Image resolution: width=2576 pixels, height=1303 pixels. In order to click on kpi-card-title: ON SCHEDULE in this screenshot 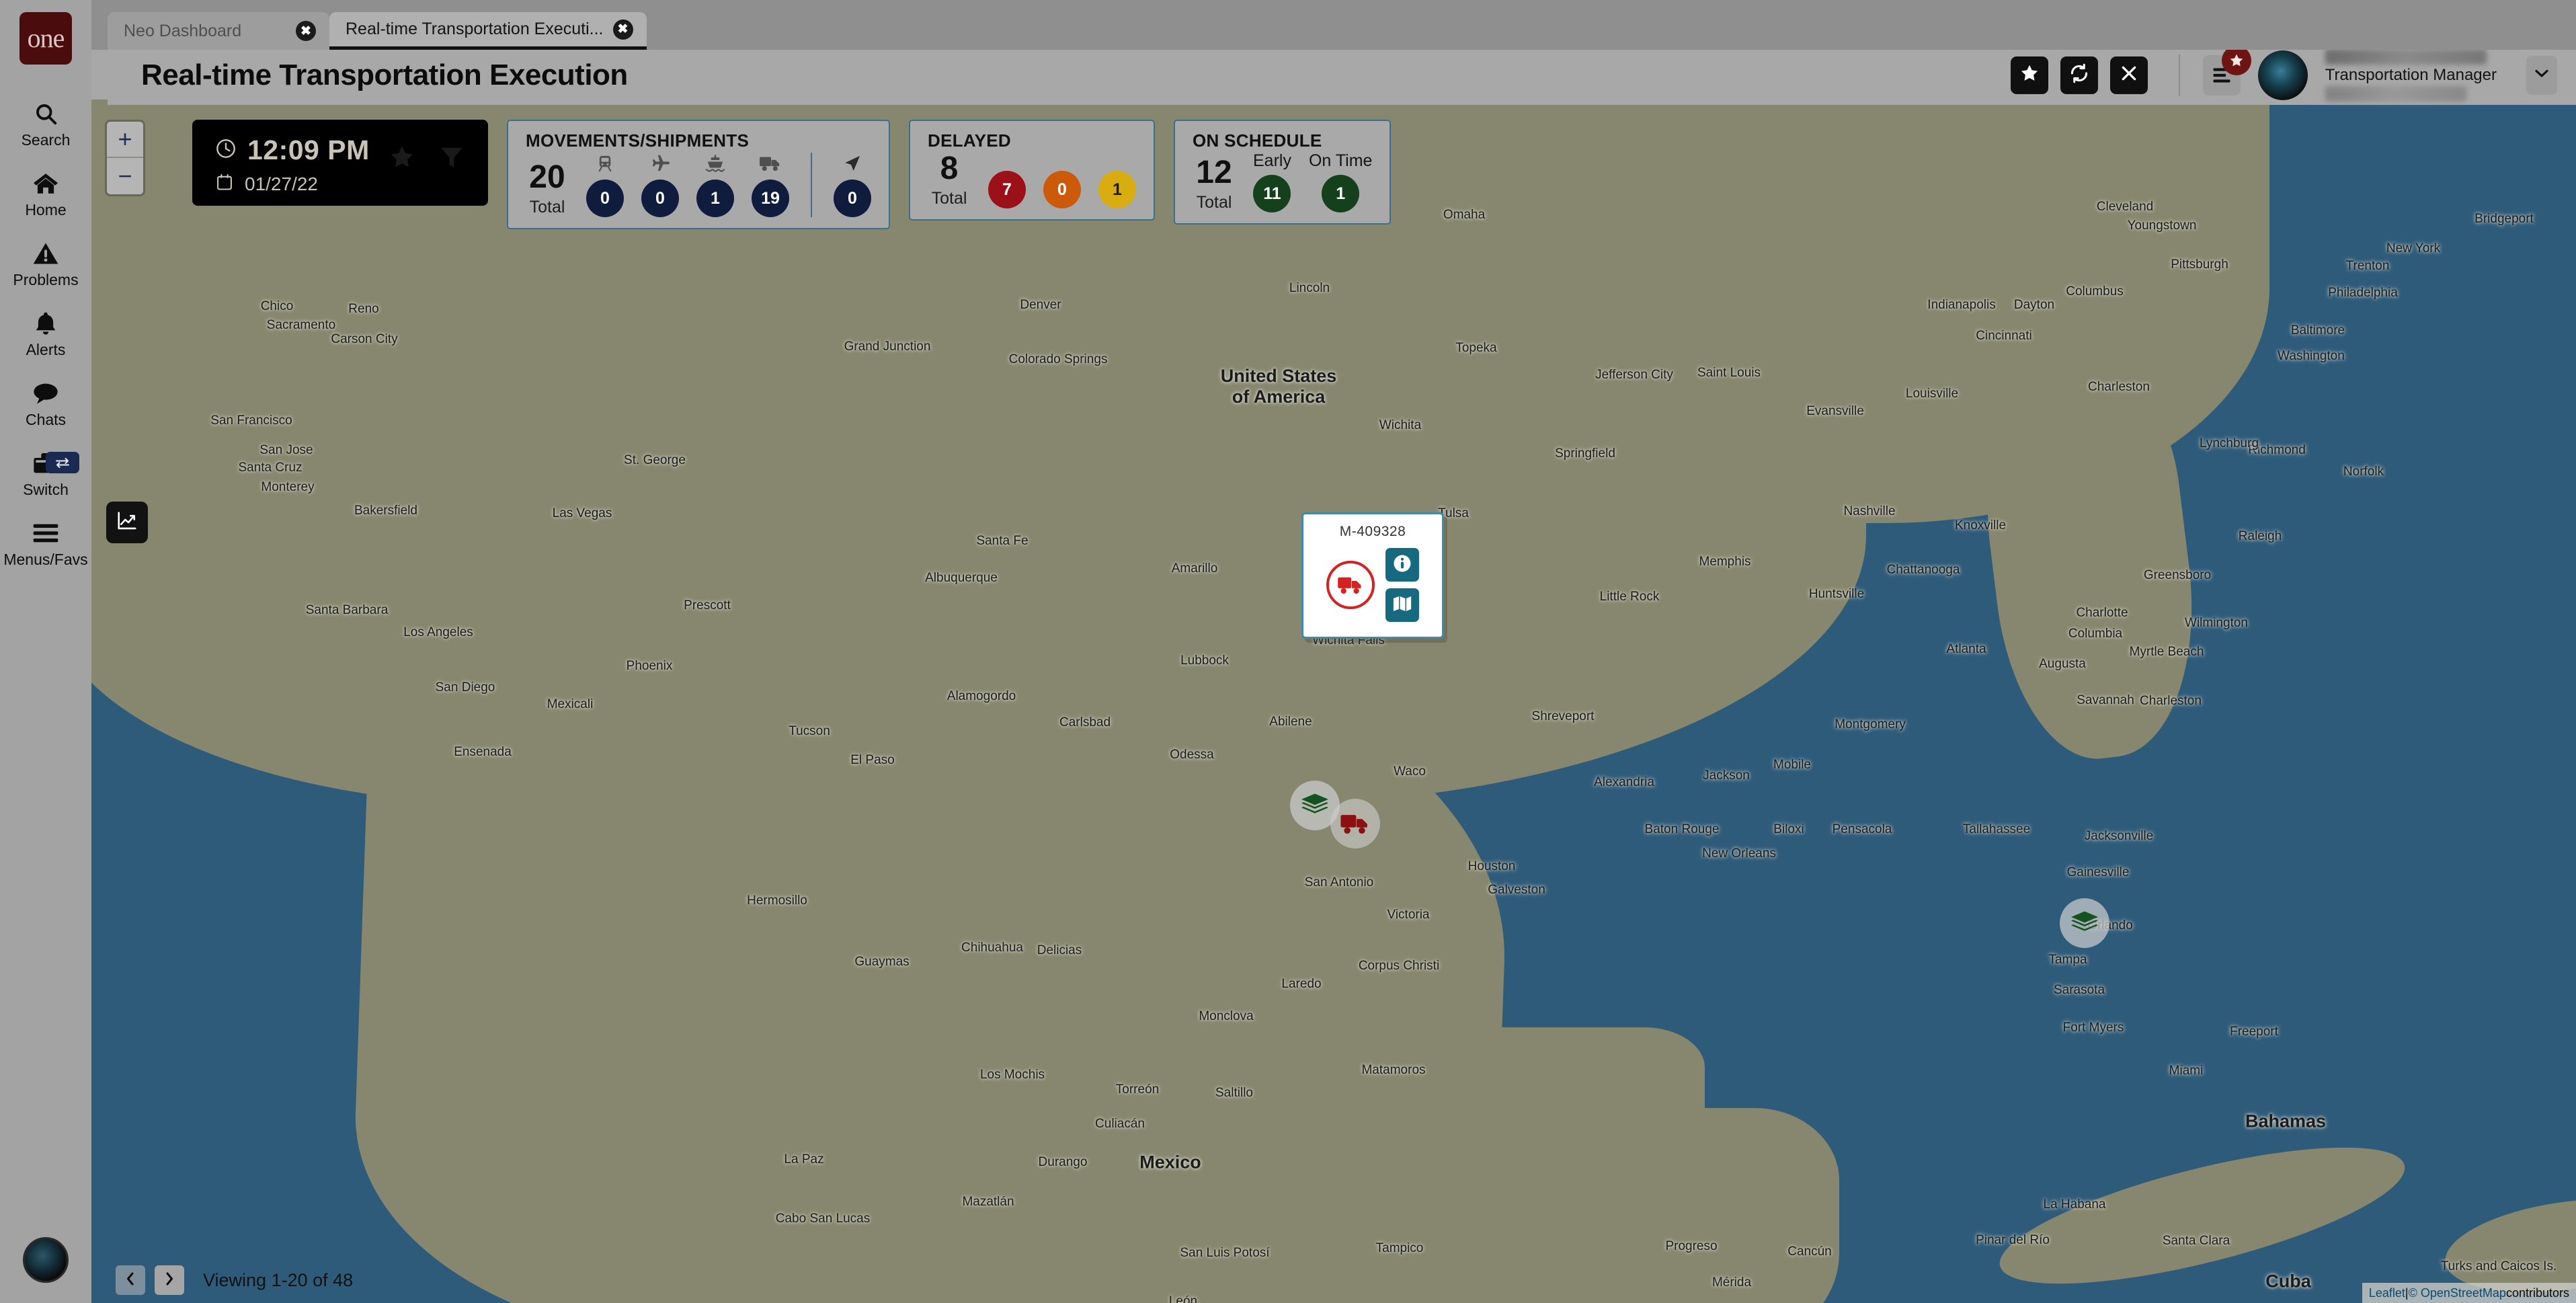, I will do `click(1257, 140)`.